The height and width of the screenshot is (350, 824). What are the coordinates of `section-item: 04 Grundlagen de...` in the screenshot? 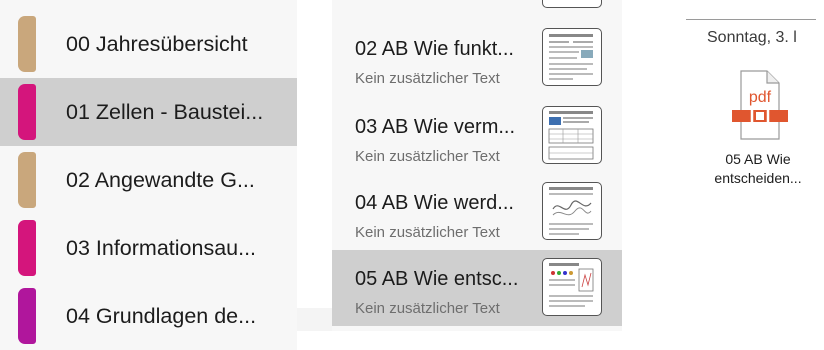 It's located at (148, 316).